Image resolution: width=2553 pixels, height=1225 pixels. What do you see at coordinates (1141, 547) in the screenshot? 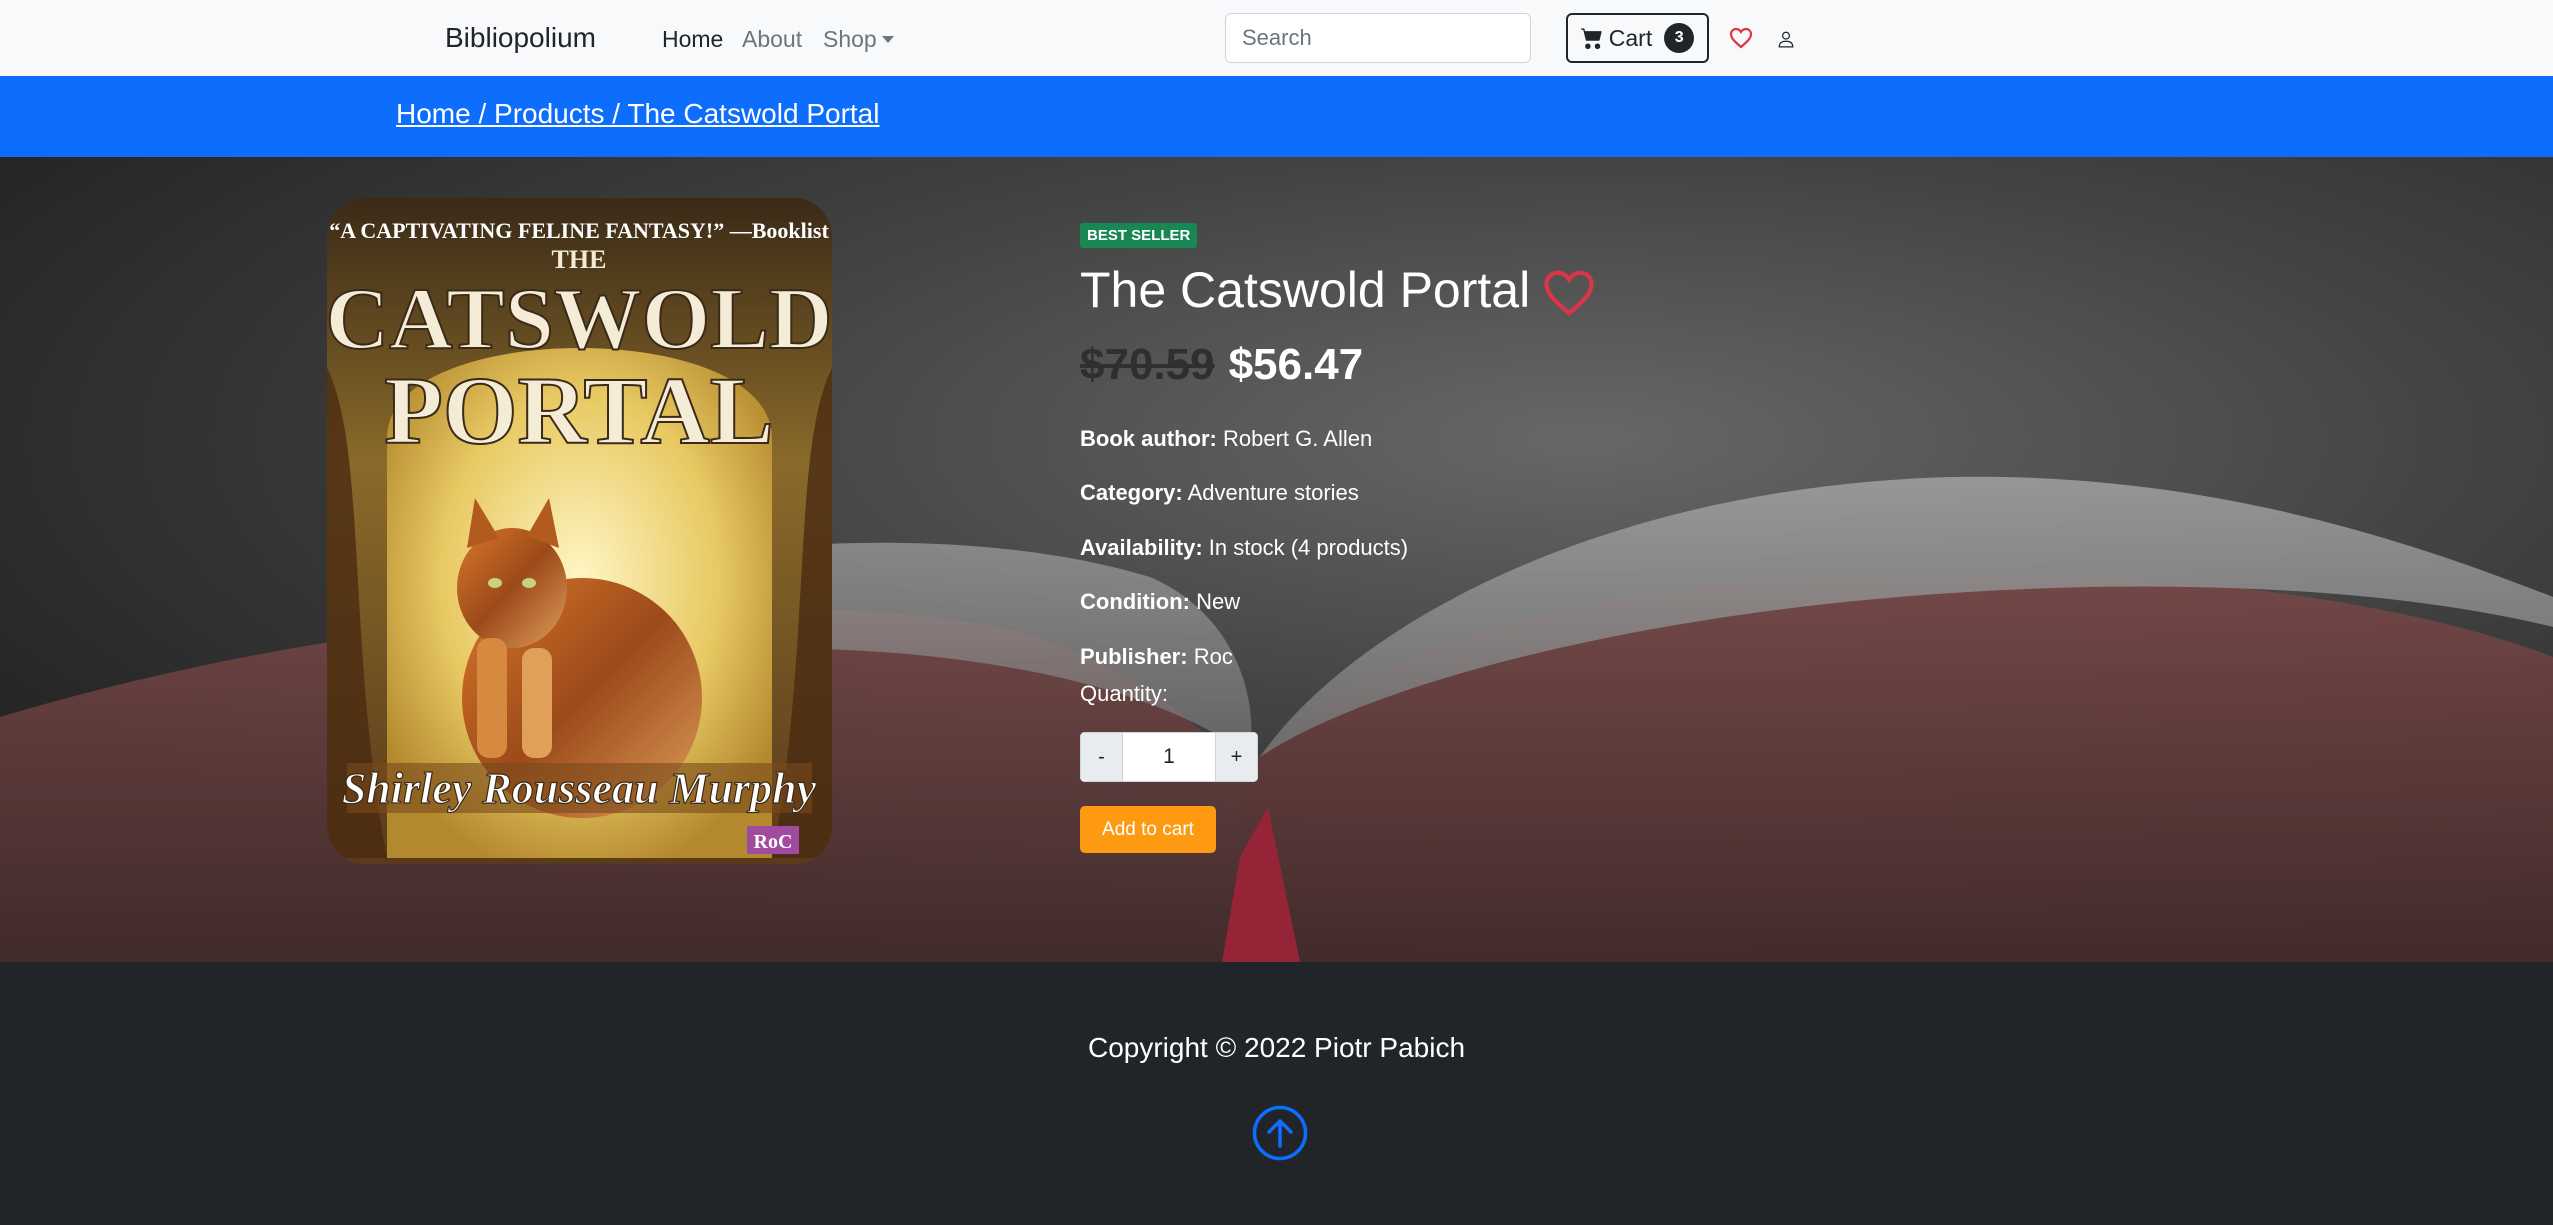
I see `detail-label: Availability:` at bounding box center [1141, 547].